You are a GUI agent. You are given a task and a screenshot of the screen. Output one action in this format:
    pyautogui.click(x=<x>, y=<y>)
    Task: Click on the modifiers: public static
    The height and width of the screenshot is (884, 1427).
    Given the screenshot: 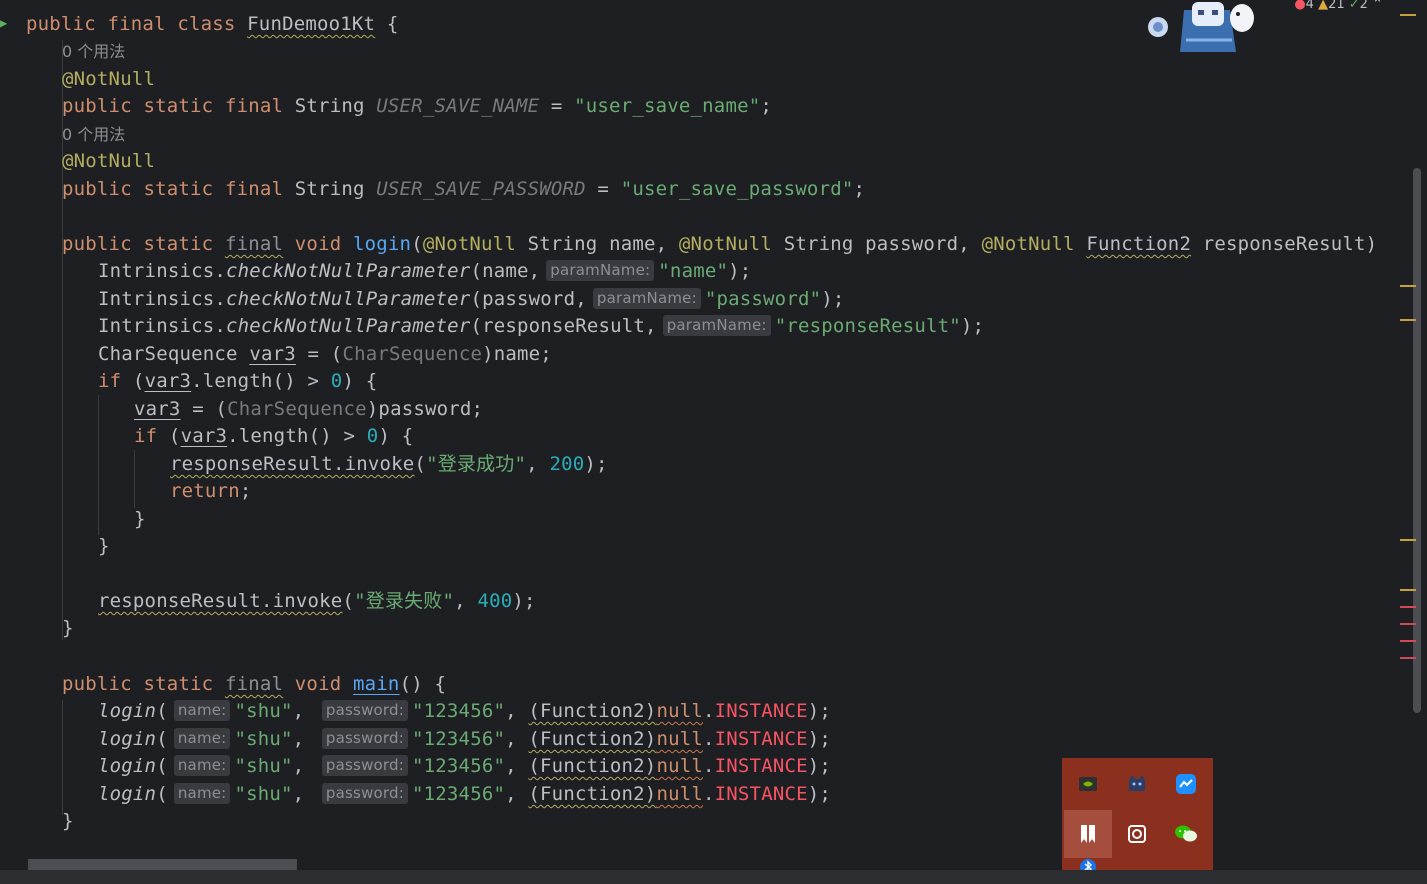 What is the action you would take?
    pyautogui.click(x=138, y=244)
    